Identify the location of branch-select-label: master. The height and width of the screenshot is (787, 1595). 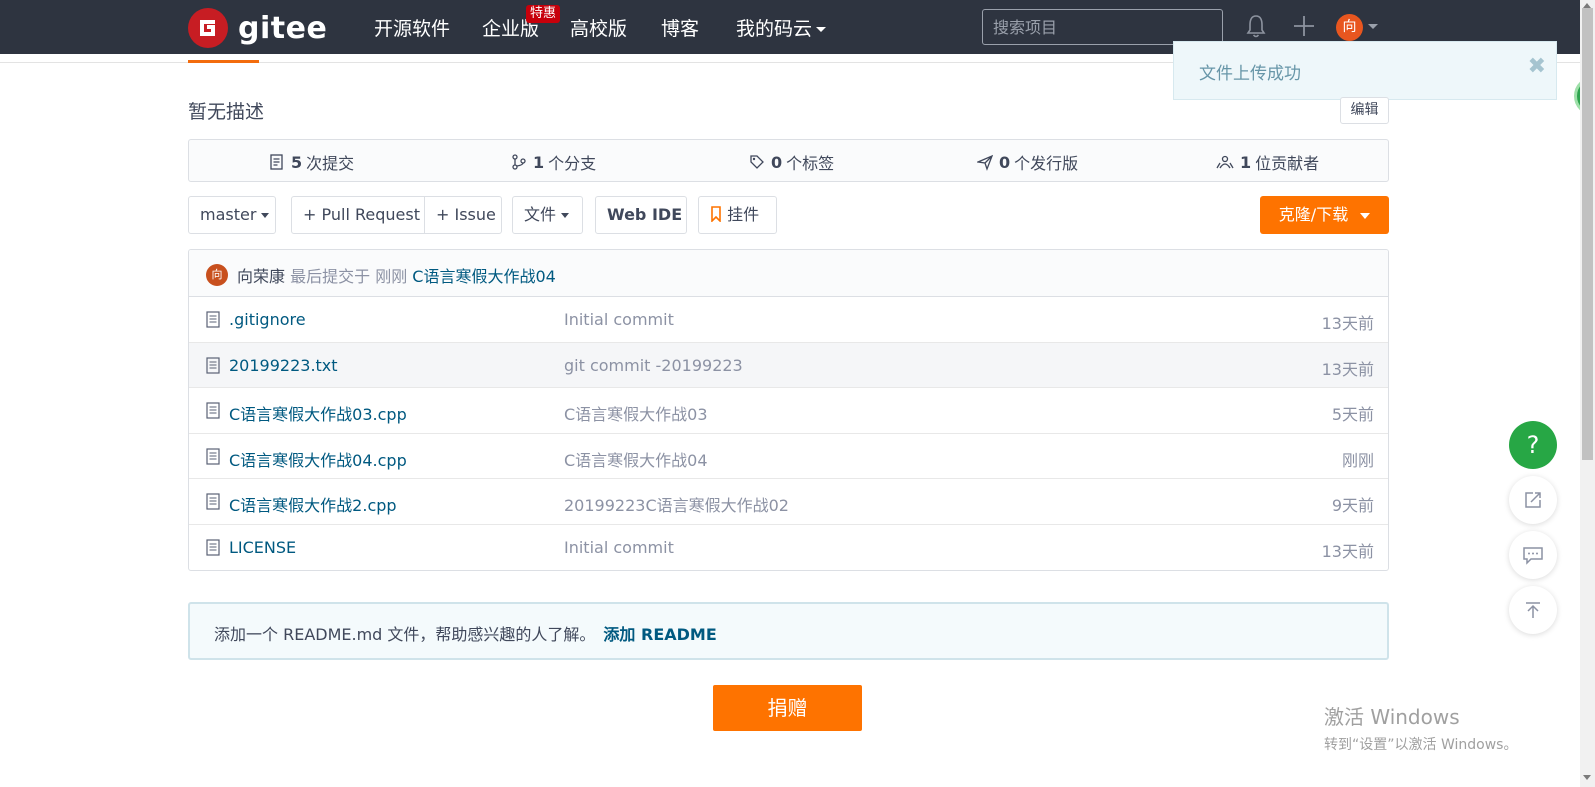
(228, 214).